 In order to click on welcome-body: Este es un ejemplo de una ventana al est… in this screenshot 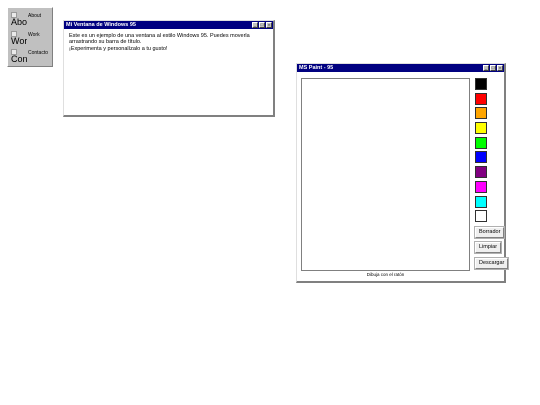, I will do `click(168, 42)`.